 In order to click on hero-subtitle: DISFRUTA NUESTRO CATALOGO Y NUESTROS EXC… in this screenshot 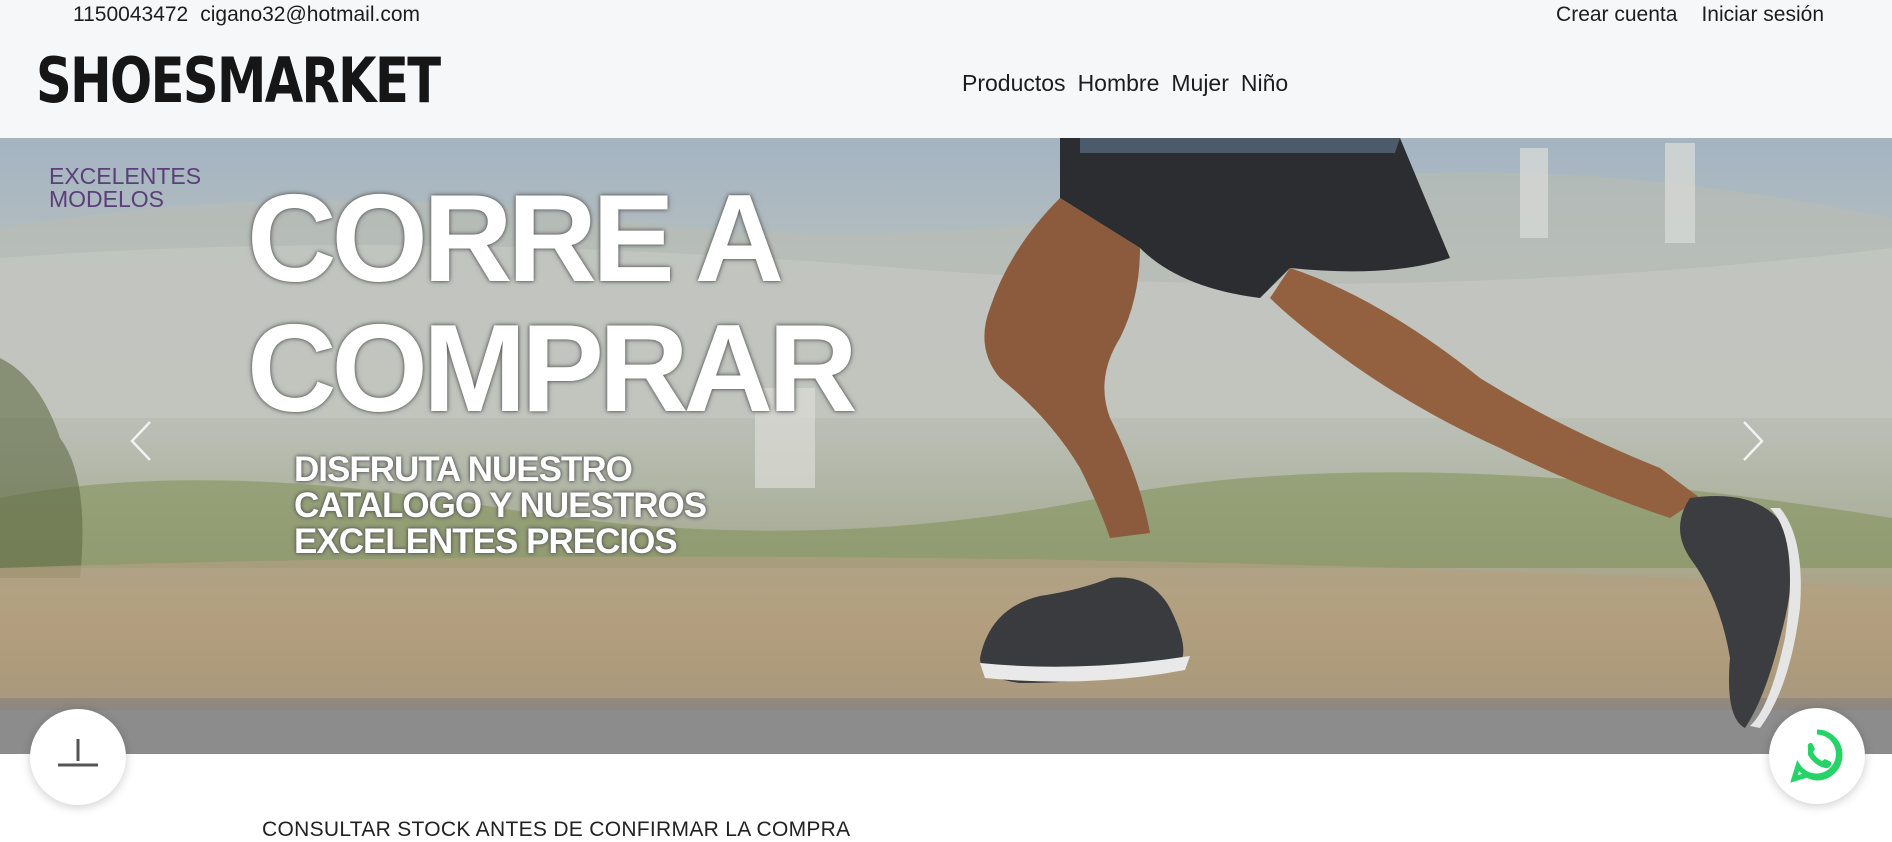, I will do `click(500, 505)`.